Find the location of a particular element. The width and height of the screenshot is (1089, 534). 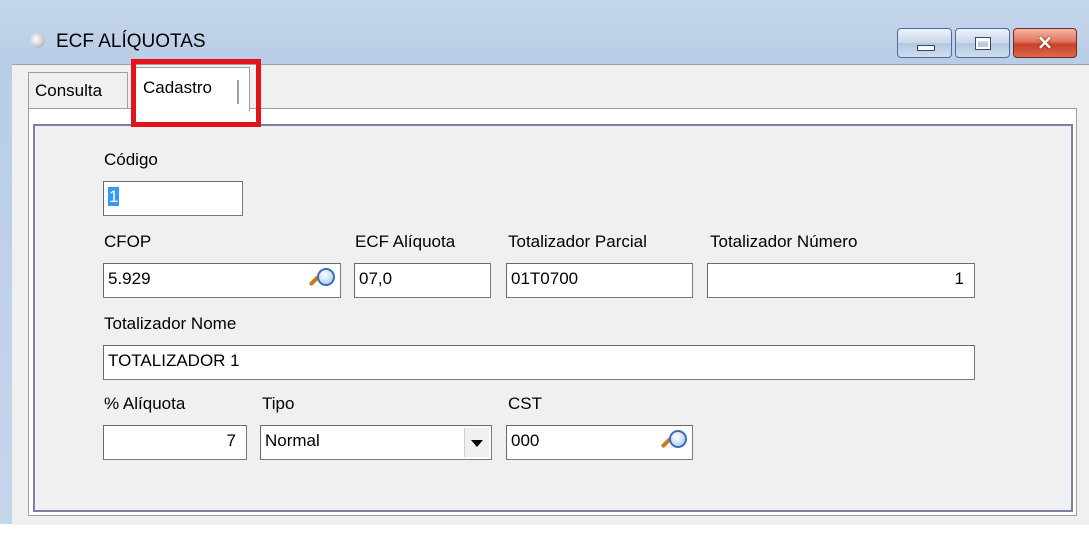

maximize-icon is located at coordinates (983, 43).